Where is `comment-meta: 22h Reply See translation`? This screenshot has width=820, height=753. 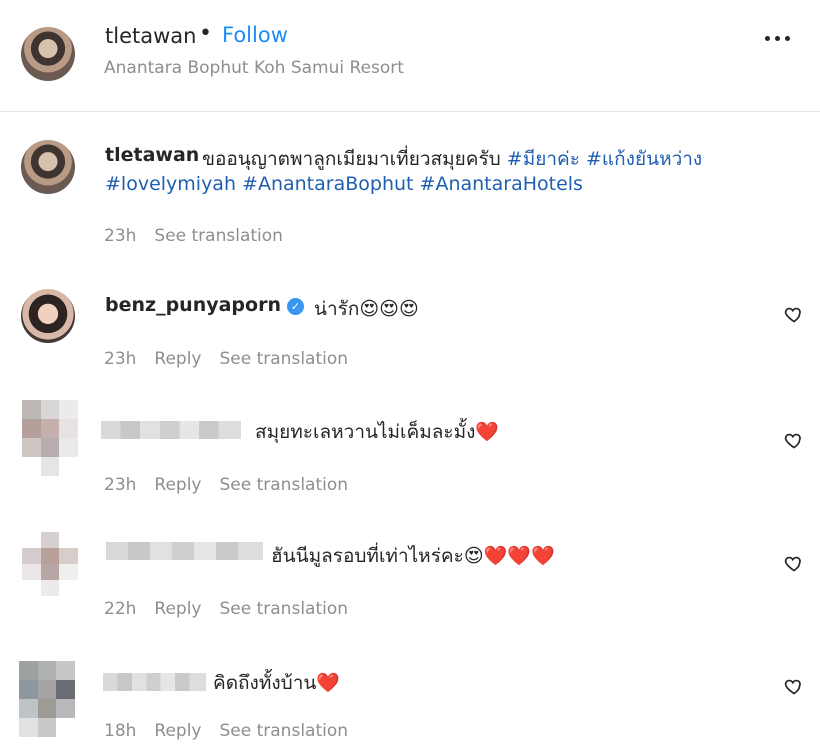
comment-meta: 22h Reply See translation is located at coordinates (226, 609).